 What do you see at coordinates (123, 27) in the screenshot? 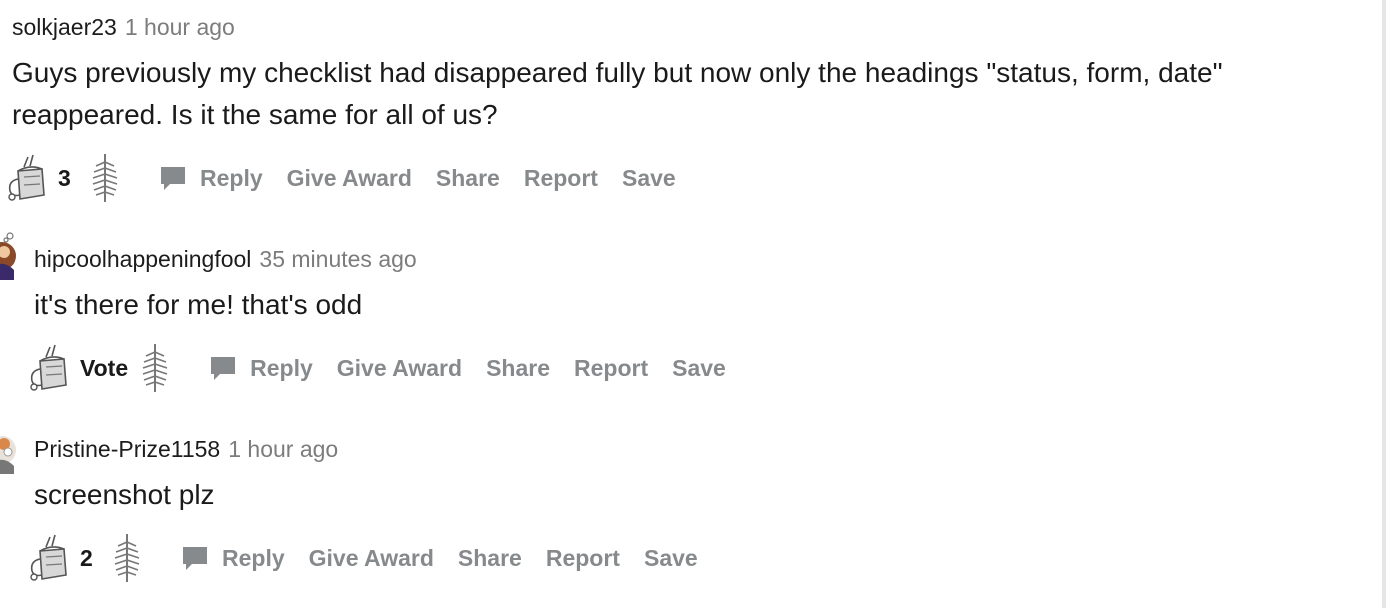
I see `comment-meta: solkjaer23 1 hour ago` at bounding box center [123, 27].